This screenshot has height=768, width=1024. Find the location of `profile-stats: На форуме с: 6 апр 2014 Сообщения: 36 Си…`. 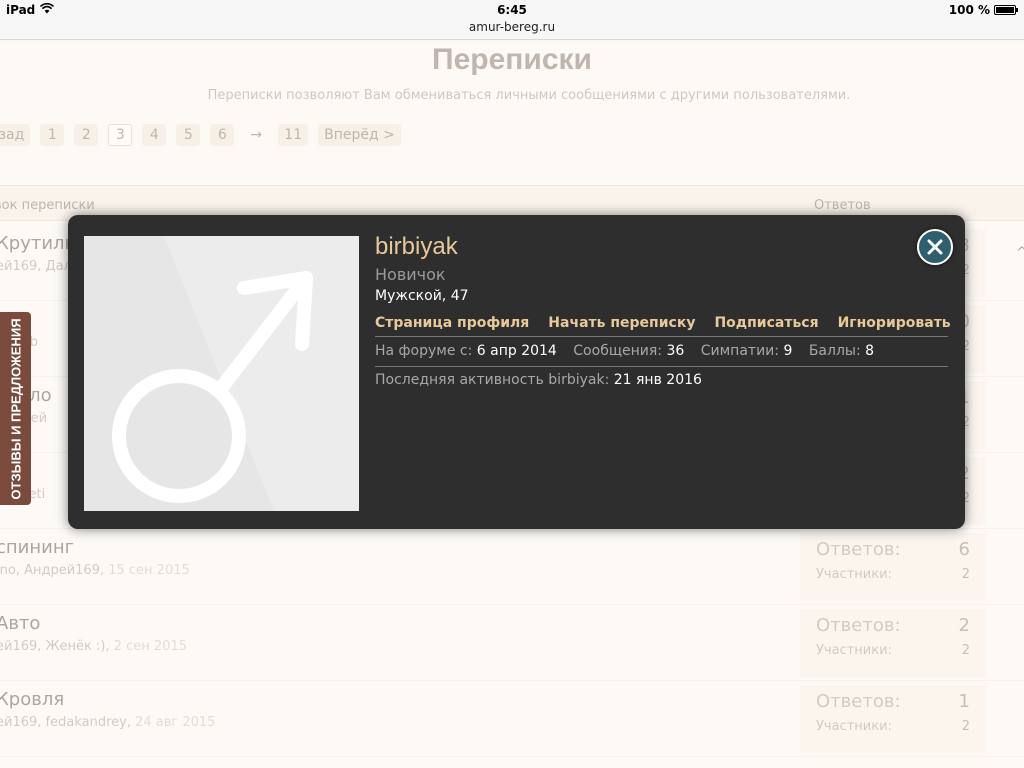

profile-stats: На форуме с: 6 апр 2014 Сообщения: 36 Си… is located at coordinates (630, 351).